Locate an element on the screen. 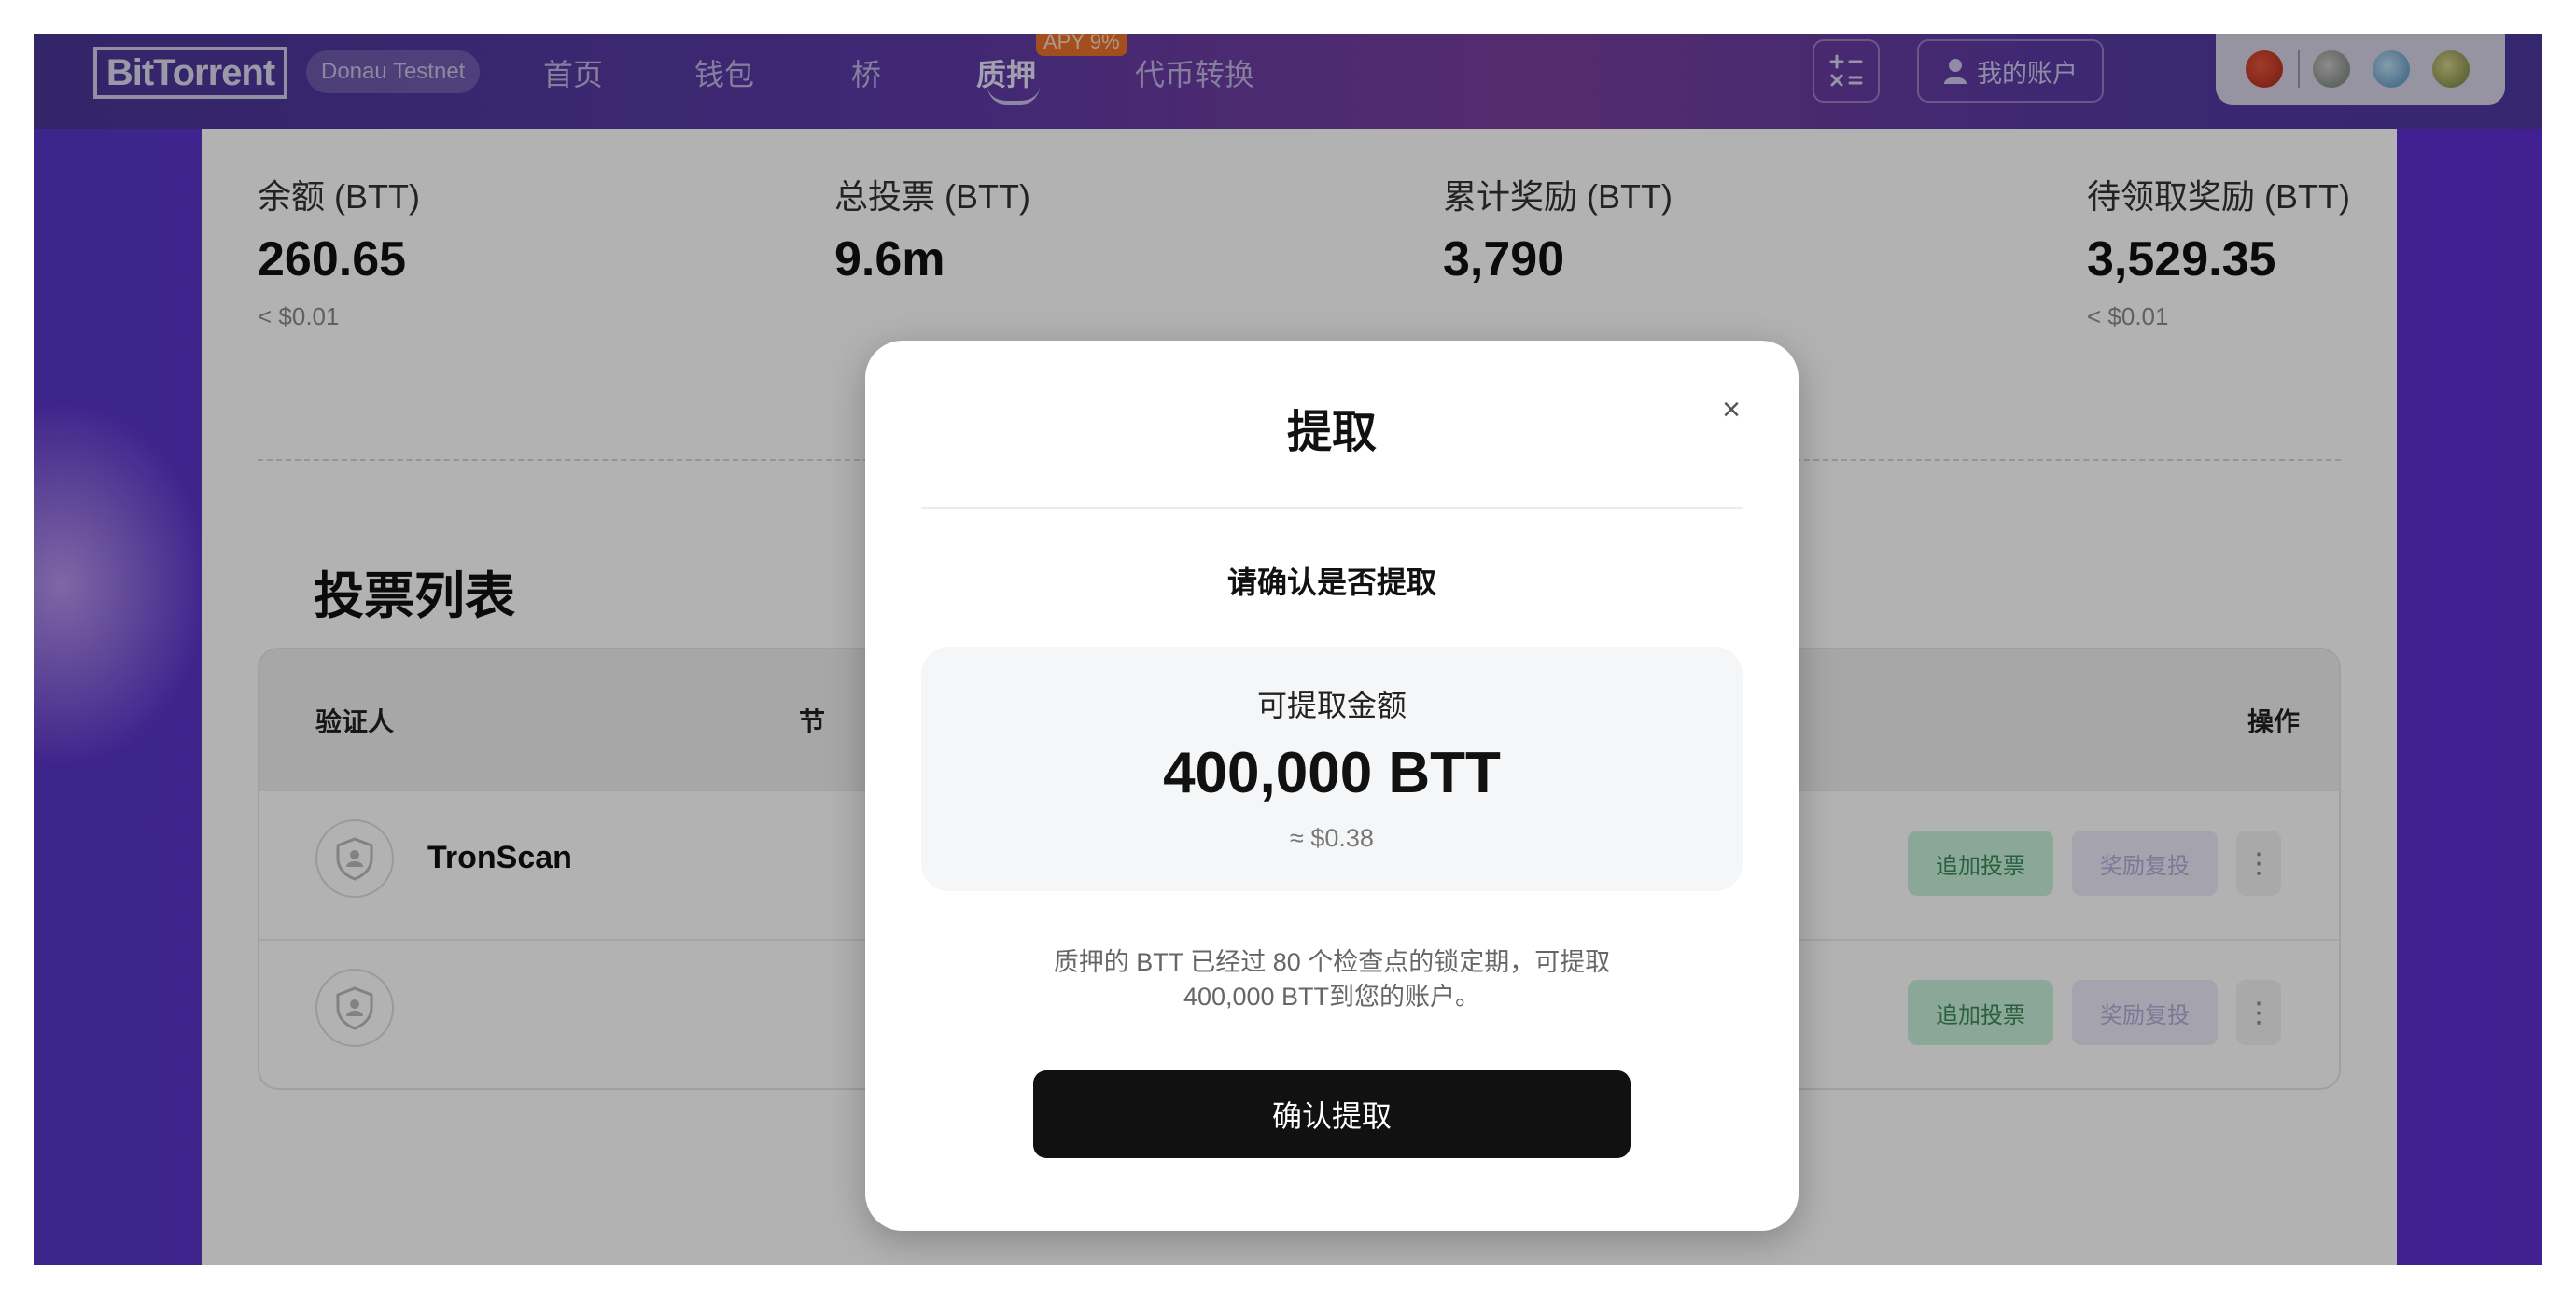 This screenshot has width=2576, height=1299. amount-value: 400,000 BTT is located at coordinates (1332, 773).